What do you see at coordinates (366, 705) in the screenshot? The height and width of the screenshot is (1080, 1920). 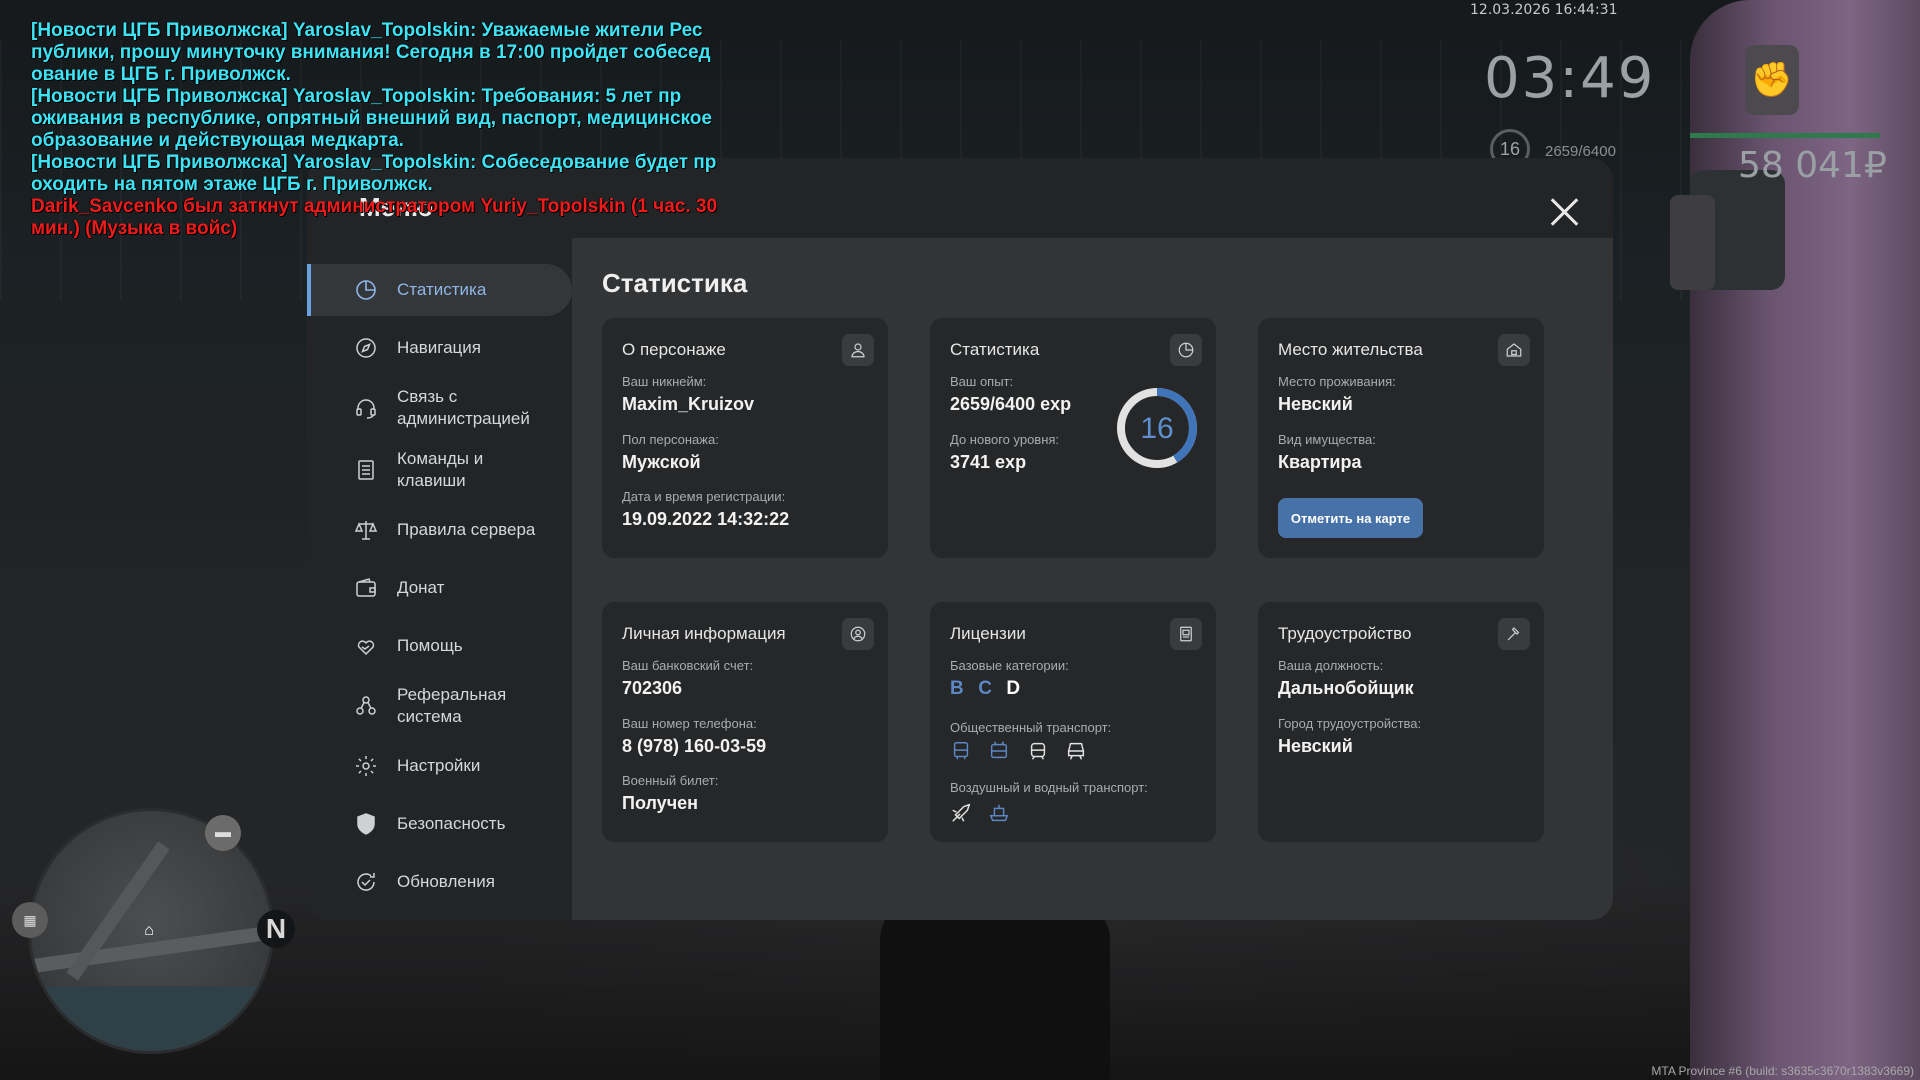 I see `people-network-icon` at bounding box center [366, 705].